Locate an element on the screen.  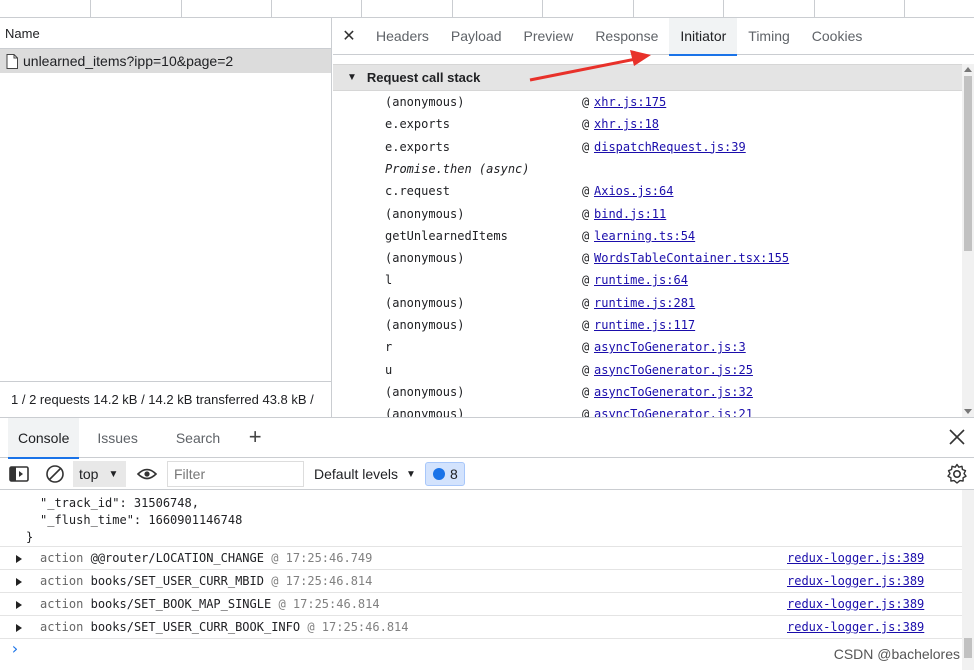
action-type: books/SET_BOOK_MAP_SINGLE is located at coordinates (181, 604).